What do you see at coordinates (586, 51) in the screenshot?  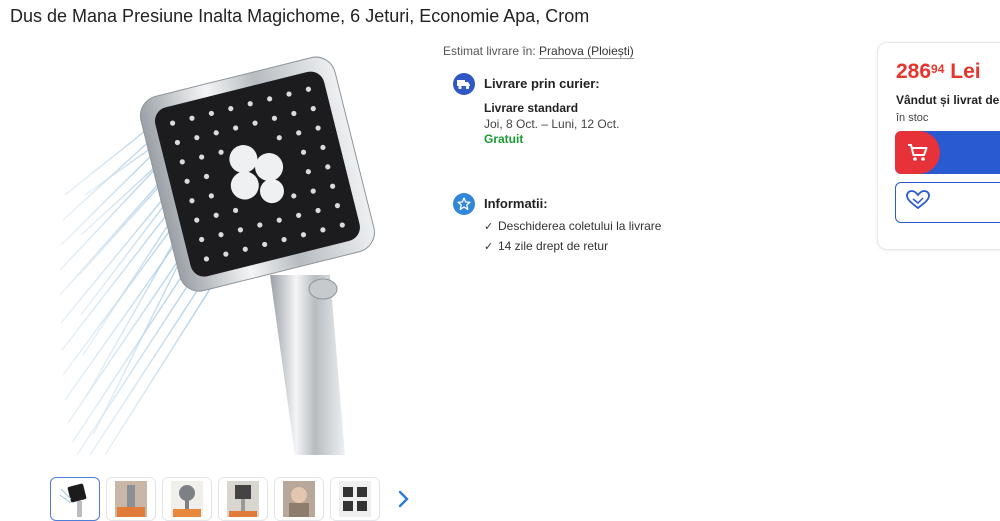 I see `delivery-location-link: Prahova (Ploiești)` at bounding box center [586, 51].